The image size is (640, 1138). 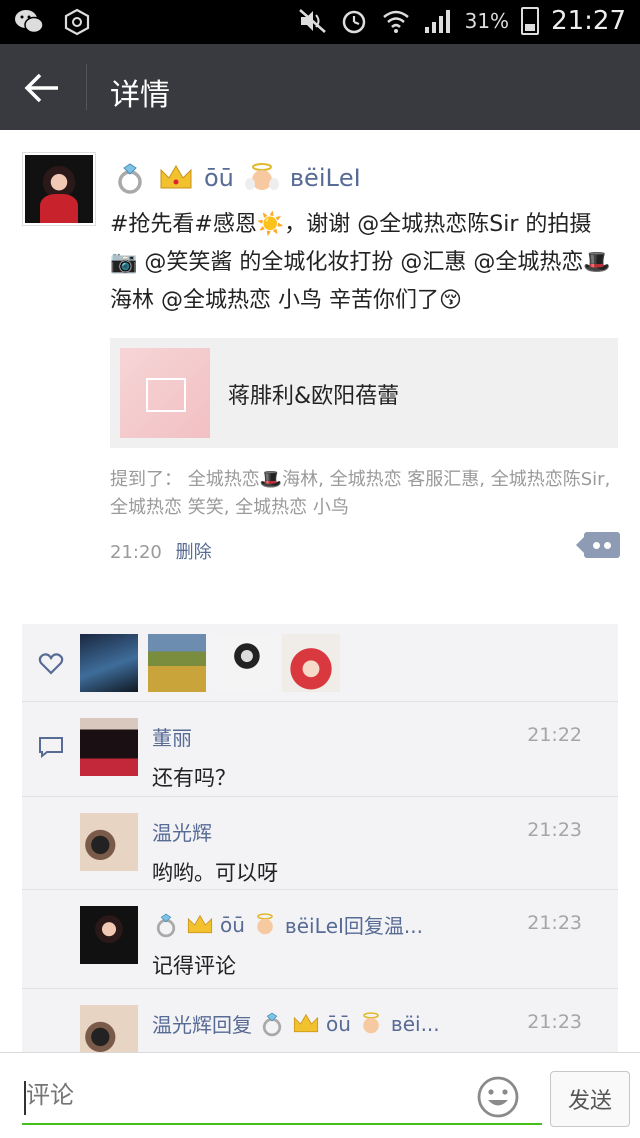 What do you see at coordinates (320, 87) in the screenshot?
I see `header-bar: 详情` at bounding box center [320, 87].